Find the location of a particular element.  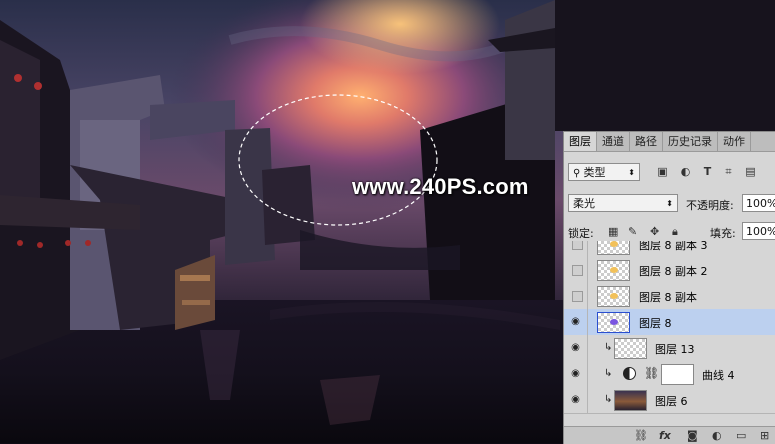

layer-filter-select: ⚲ 类型 ⬍ is located at coordinates (604, 172).